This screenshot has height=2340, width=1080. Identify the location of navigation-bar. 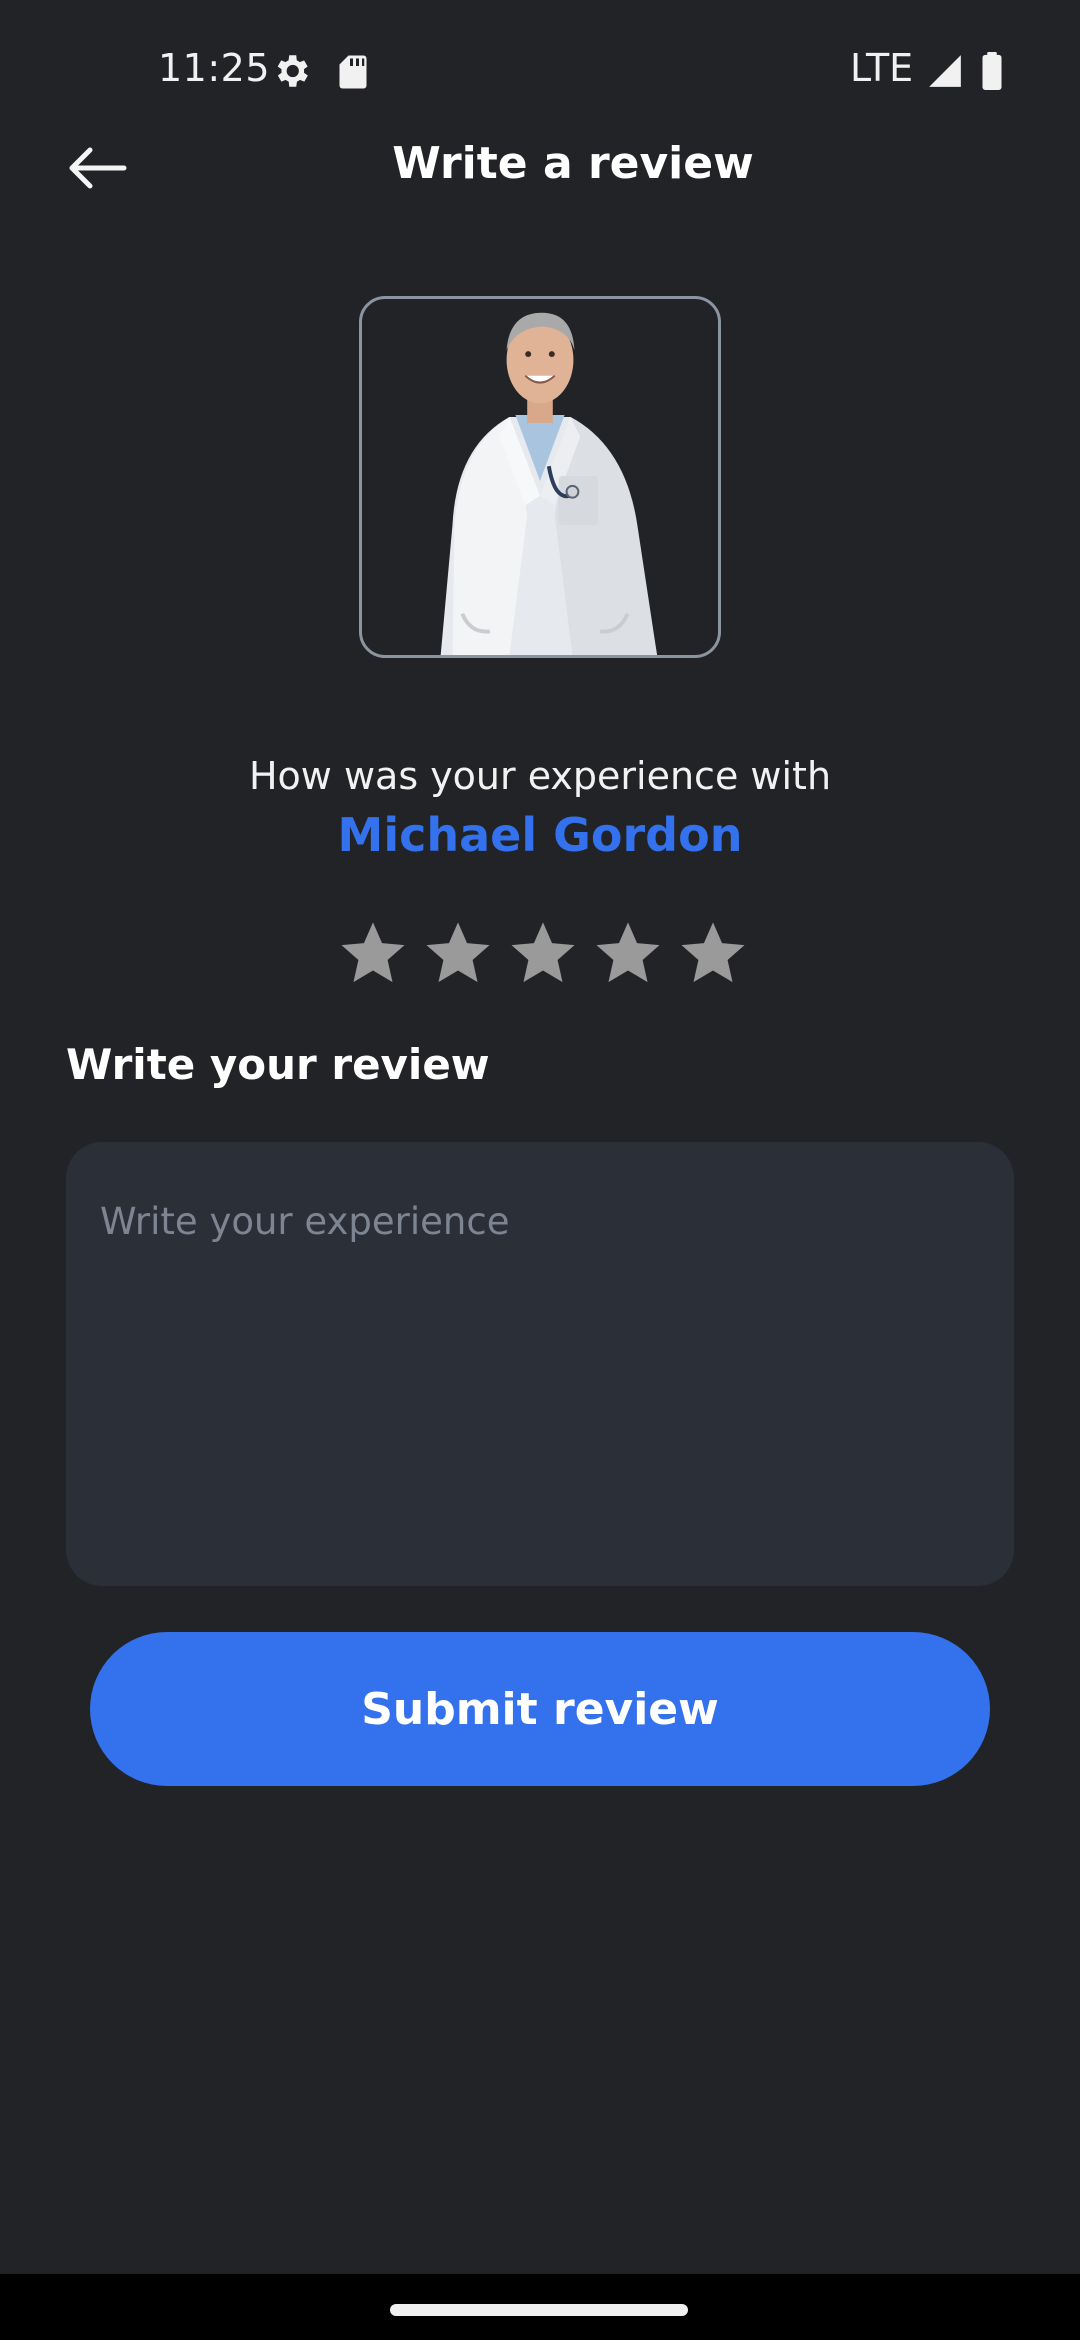
(540, 2307).